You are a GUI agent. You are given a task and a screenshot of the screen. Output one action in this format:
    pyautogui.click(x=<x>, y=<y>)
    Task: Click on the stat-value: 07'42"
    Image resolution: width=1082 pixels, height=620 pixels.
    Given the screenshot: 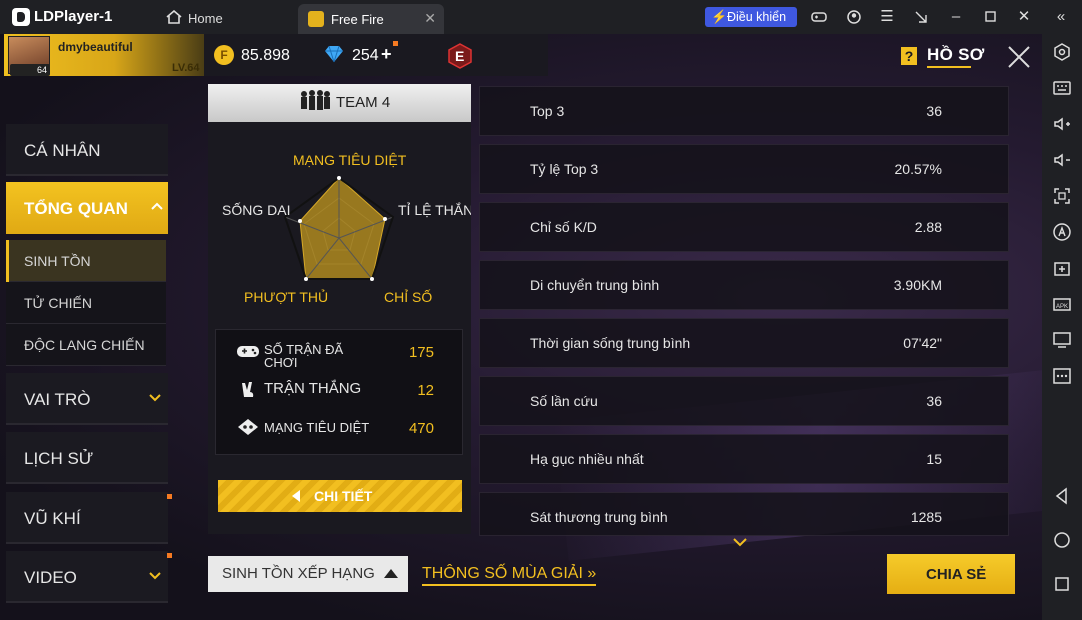 What is the action you would take?
    pyautogui.click(x=922, y=343)
    